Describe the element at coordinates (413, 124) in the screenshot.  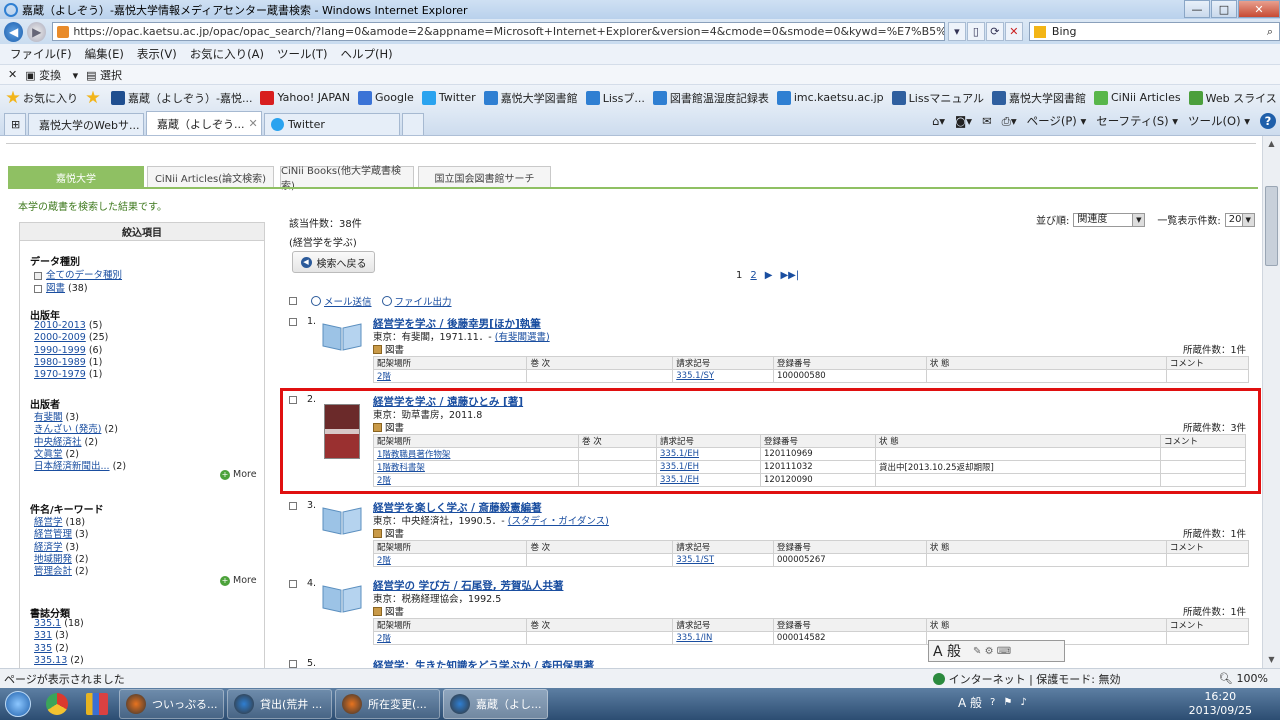
I see `new-tab-button` at that location.